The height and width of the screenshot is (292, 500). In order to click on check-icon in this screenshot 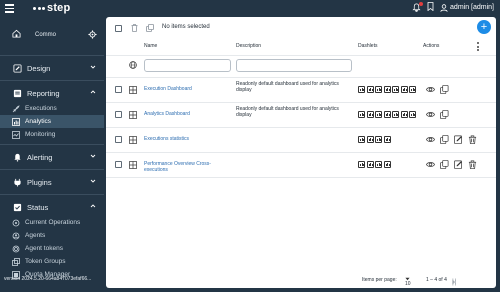, I will do `click(17, 207)`.